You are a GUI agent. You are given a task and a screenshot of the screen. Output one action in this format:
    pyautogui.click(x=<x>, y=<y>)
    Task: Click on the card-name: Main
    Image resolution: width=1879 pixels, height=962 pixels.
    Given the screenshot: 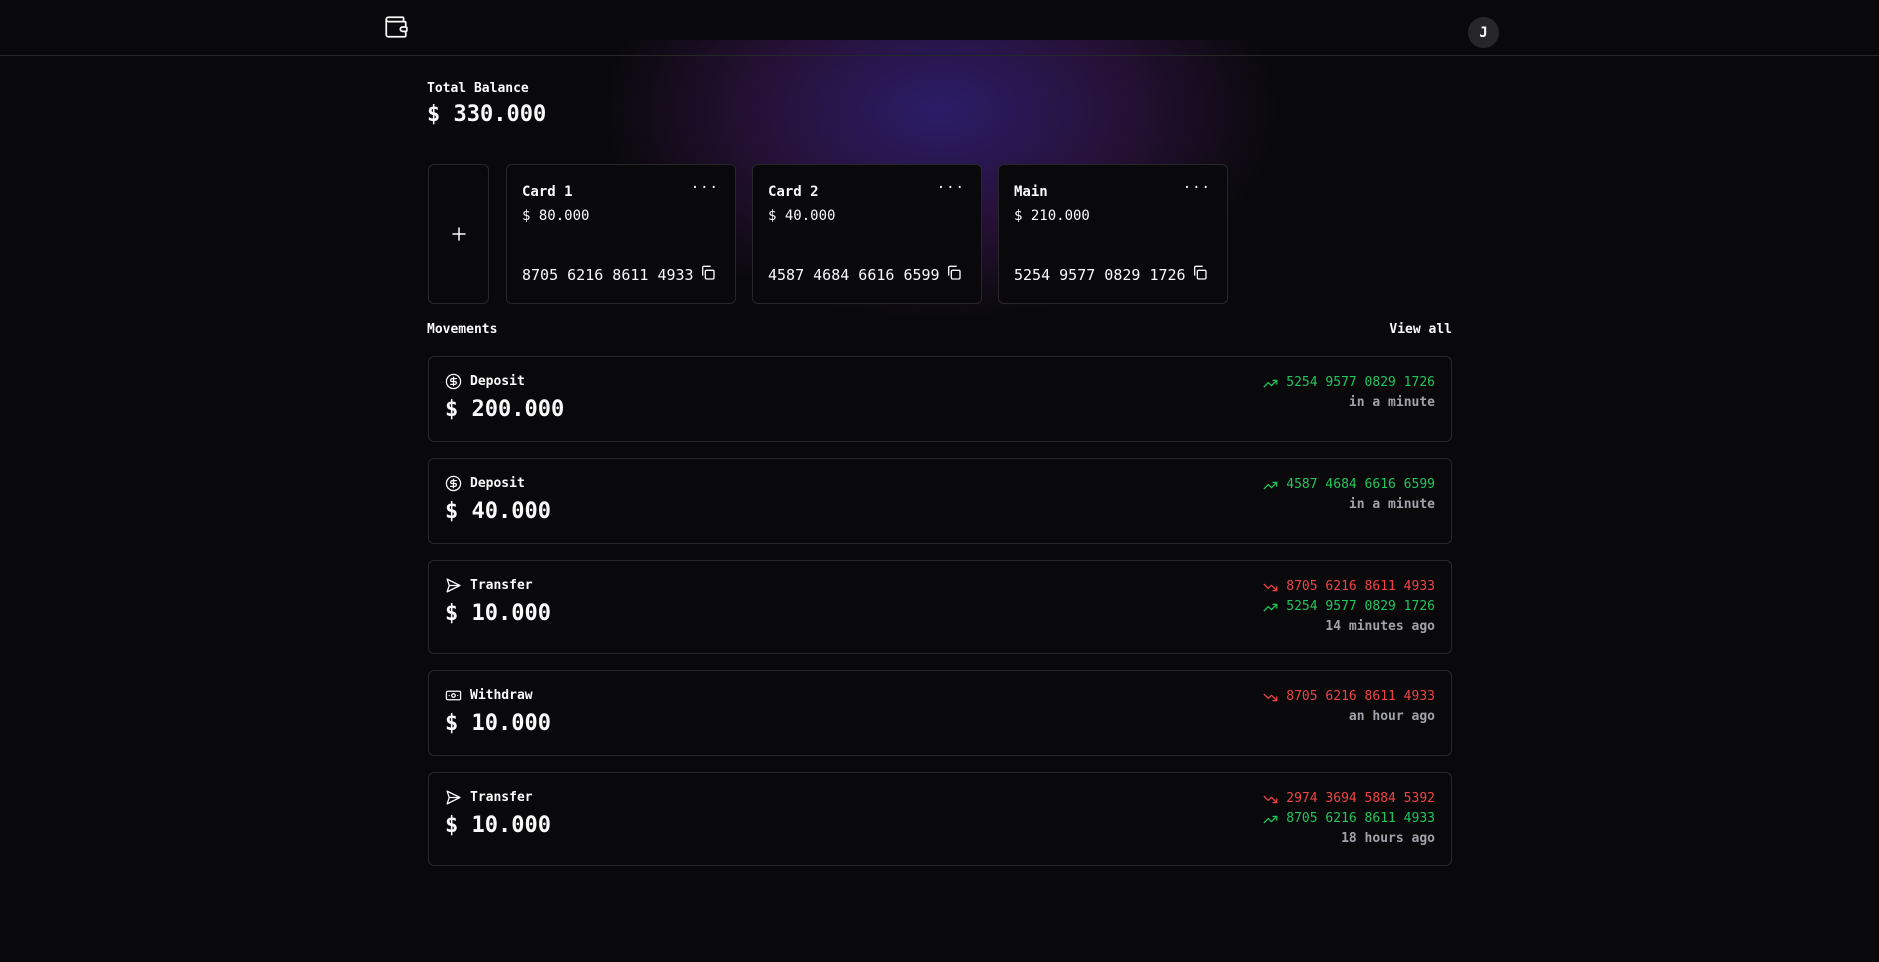 What is the action you would take?
    pyautogui.click(x=1031, y=192)
    